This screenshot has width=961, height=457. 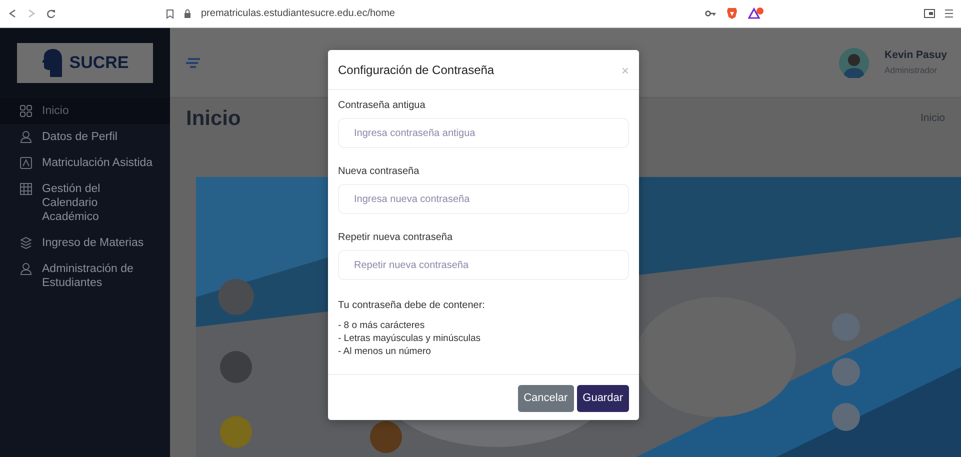 What do you see at coordinates (416, 70) in the screenshot?
I see `dialog-title: Configuración de Contraseña` at bounding box center [416, 70].